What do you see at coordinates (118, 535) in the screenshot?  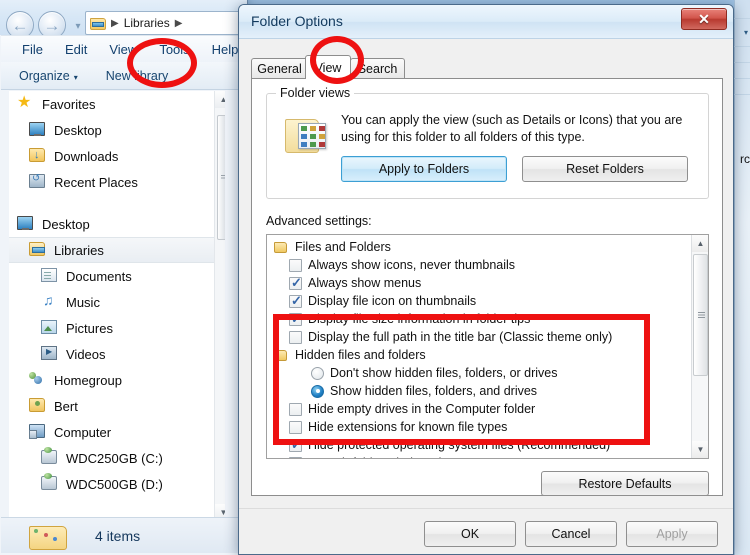 I see `item-count-text: 4 items` at bounding box center [118, 535].